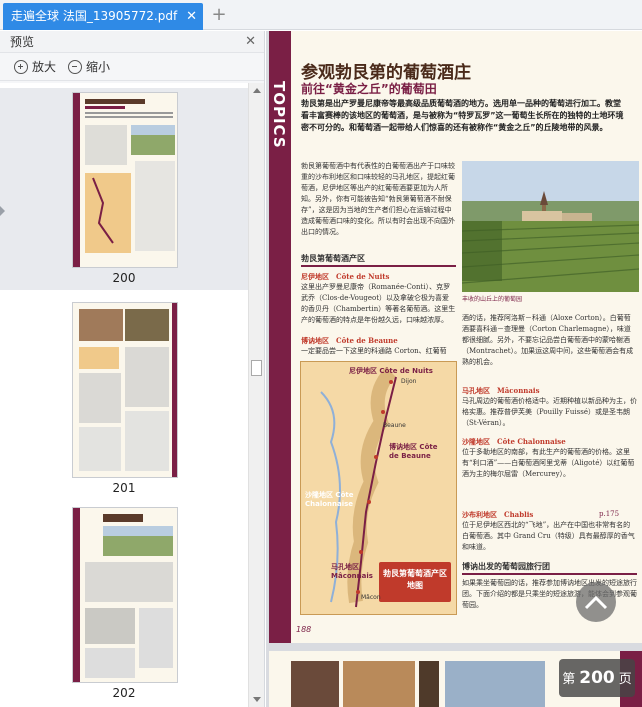 Image resolution: width=642 pixels, height=707 pixels. What do you see at coordinates (609, 514) in the screenshot?
I see `region-chablis-ref: p.175` at bounding box center [609, 514].